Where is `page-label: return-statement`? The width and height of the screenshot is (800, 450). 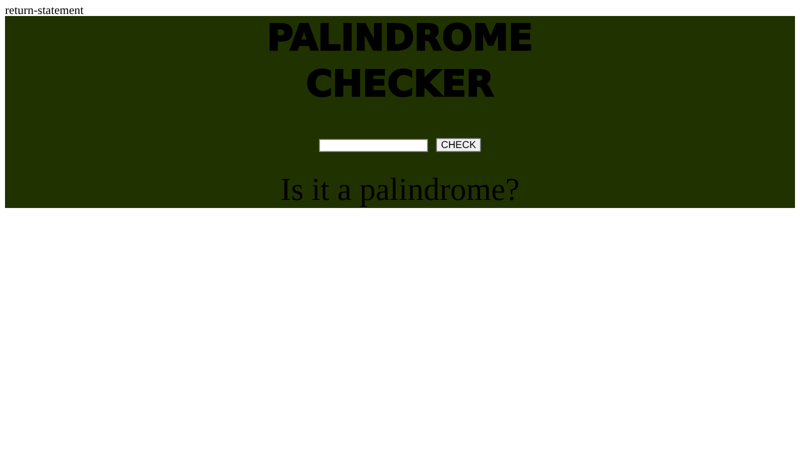 page-label: return-statement is located at coordinates (45, 10).